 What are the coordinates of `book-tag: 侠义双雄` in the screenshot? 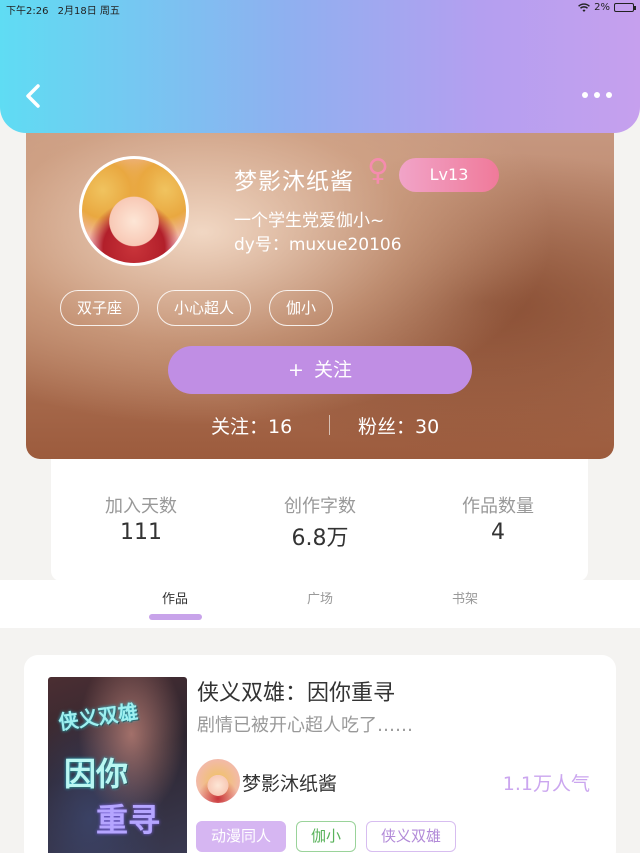 It's located at (411, 836).